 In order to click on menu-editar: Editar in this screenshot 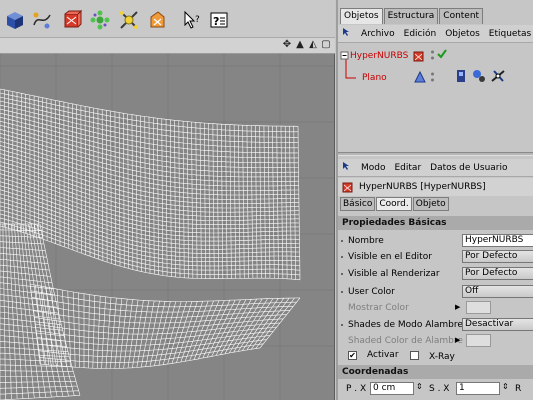, I will do `click(408, 168)`.